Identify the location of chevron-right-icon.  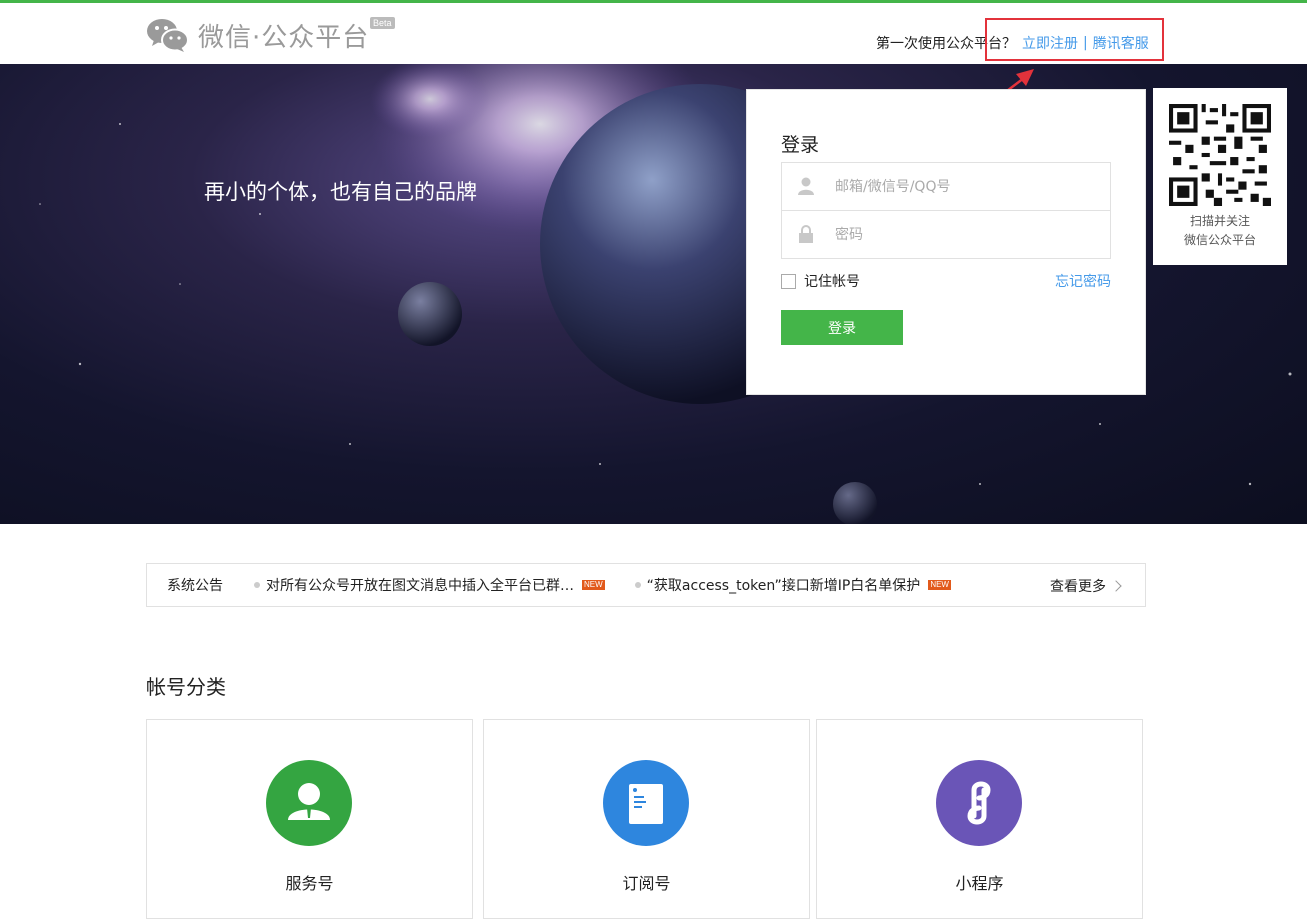
(1116, 586).